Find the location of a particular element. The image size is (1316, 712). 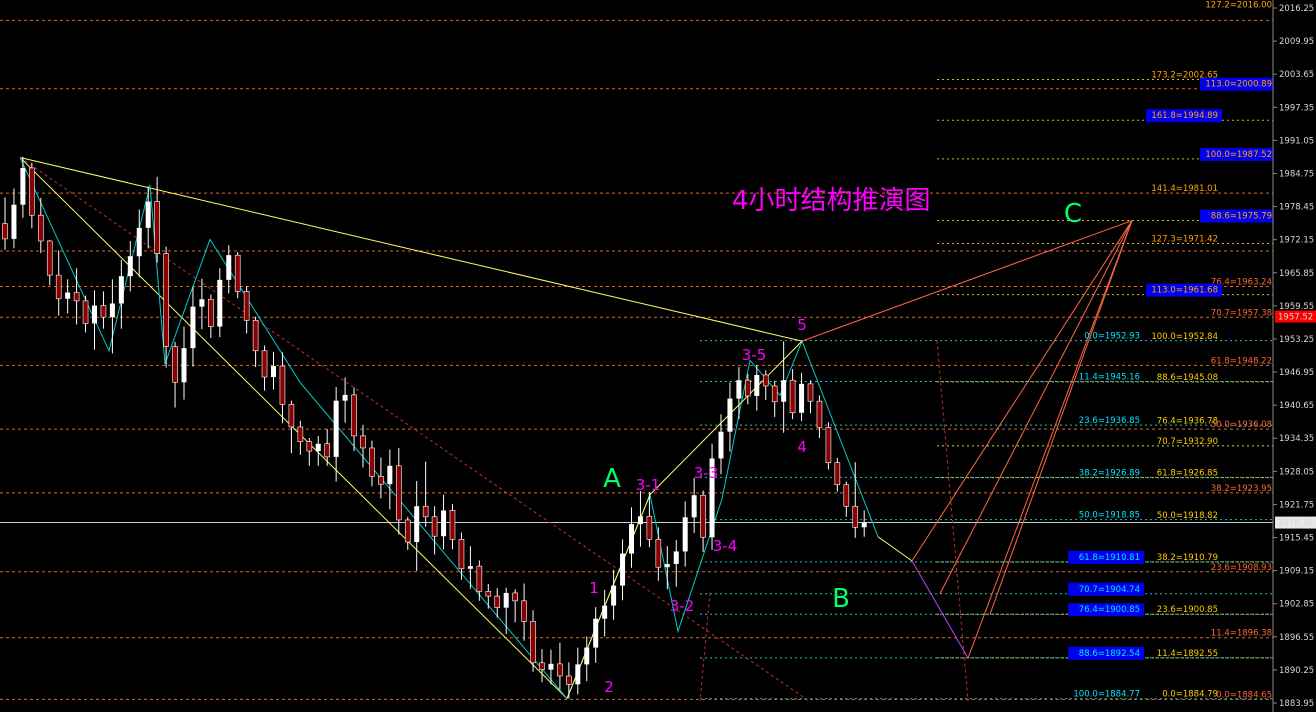

axis-tick-label: 1991.05 is located at coordinates (1296, 141).